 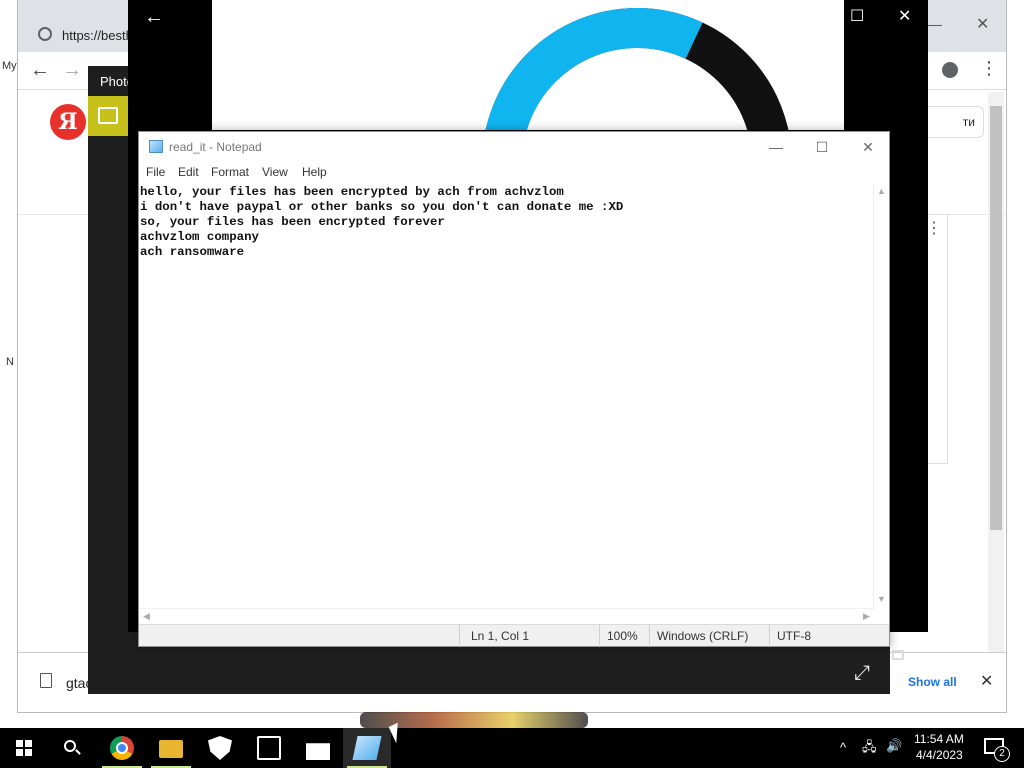 What do you see at coordinates (318, 751) in the screenshot?
I see `clapperboard-icon` at bounding box center [318, 751].